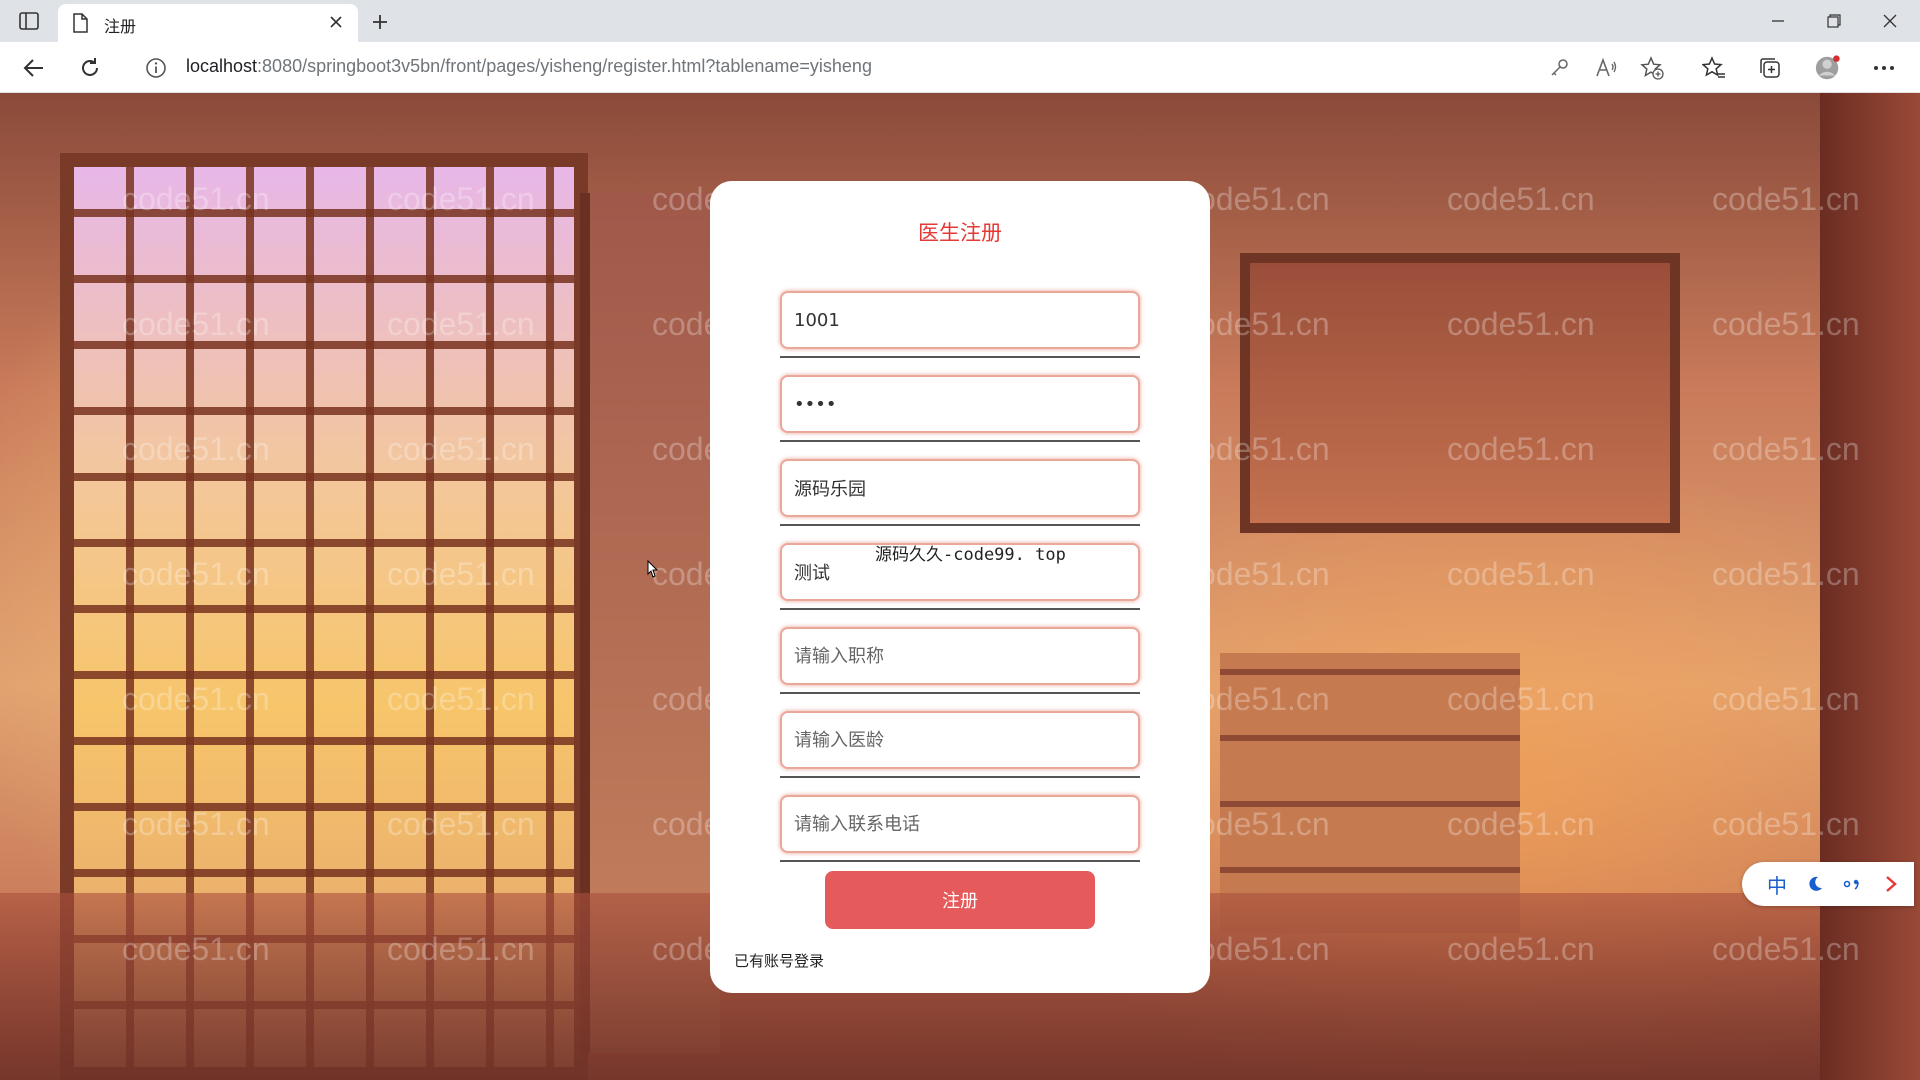  I want to click on username-input, so click(960, 320).